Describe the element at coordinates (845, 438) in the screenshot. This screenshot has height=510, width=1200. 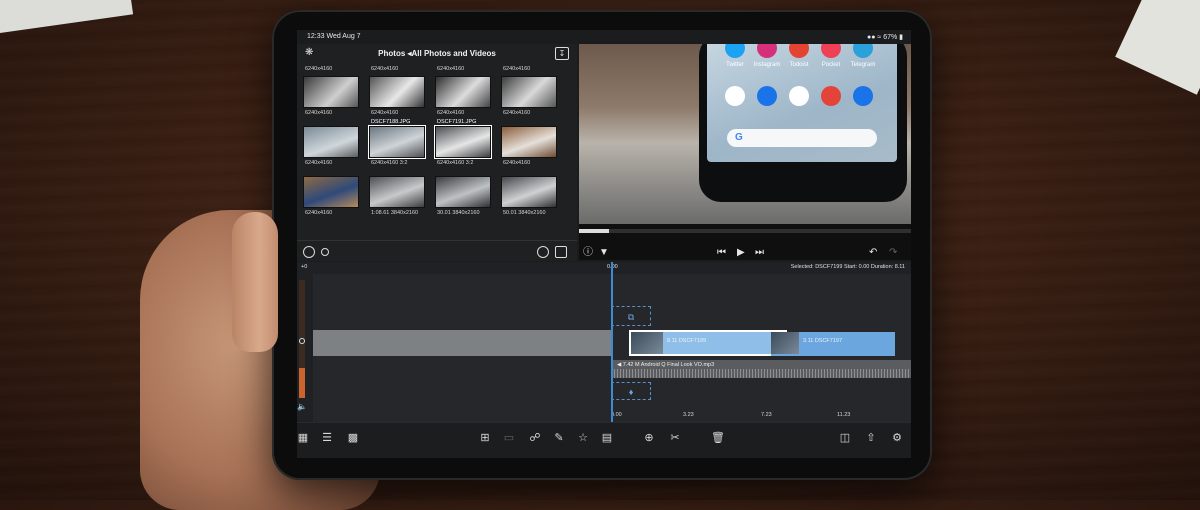
I see `layout-icon: ◫` at that location.